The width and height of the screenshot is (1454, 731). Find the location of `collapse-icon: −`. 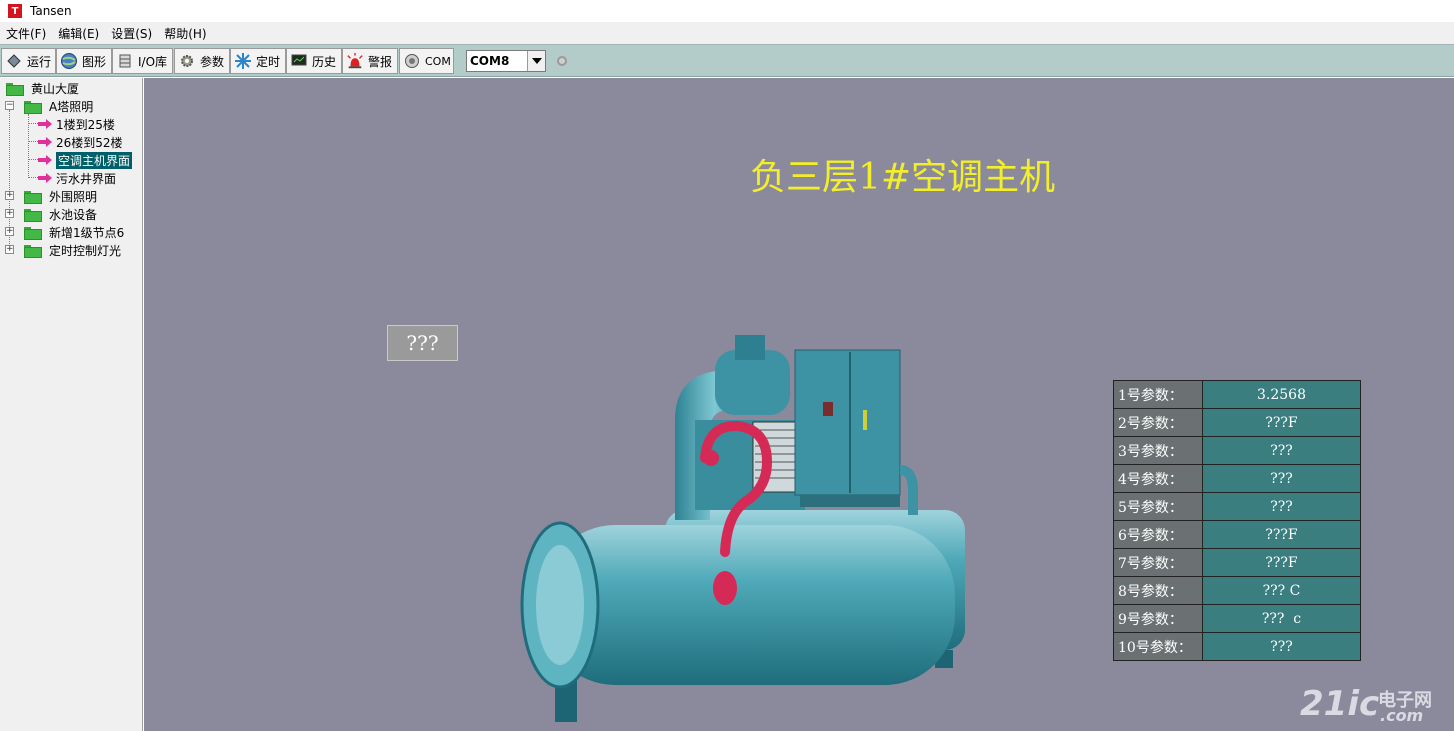

collapse-icon: − is located at coordinates (9, 105).